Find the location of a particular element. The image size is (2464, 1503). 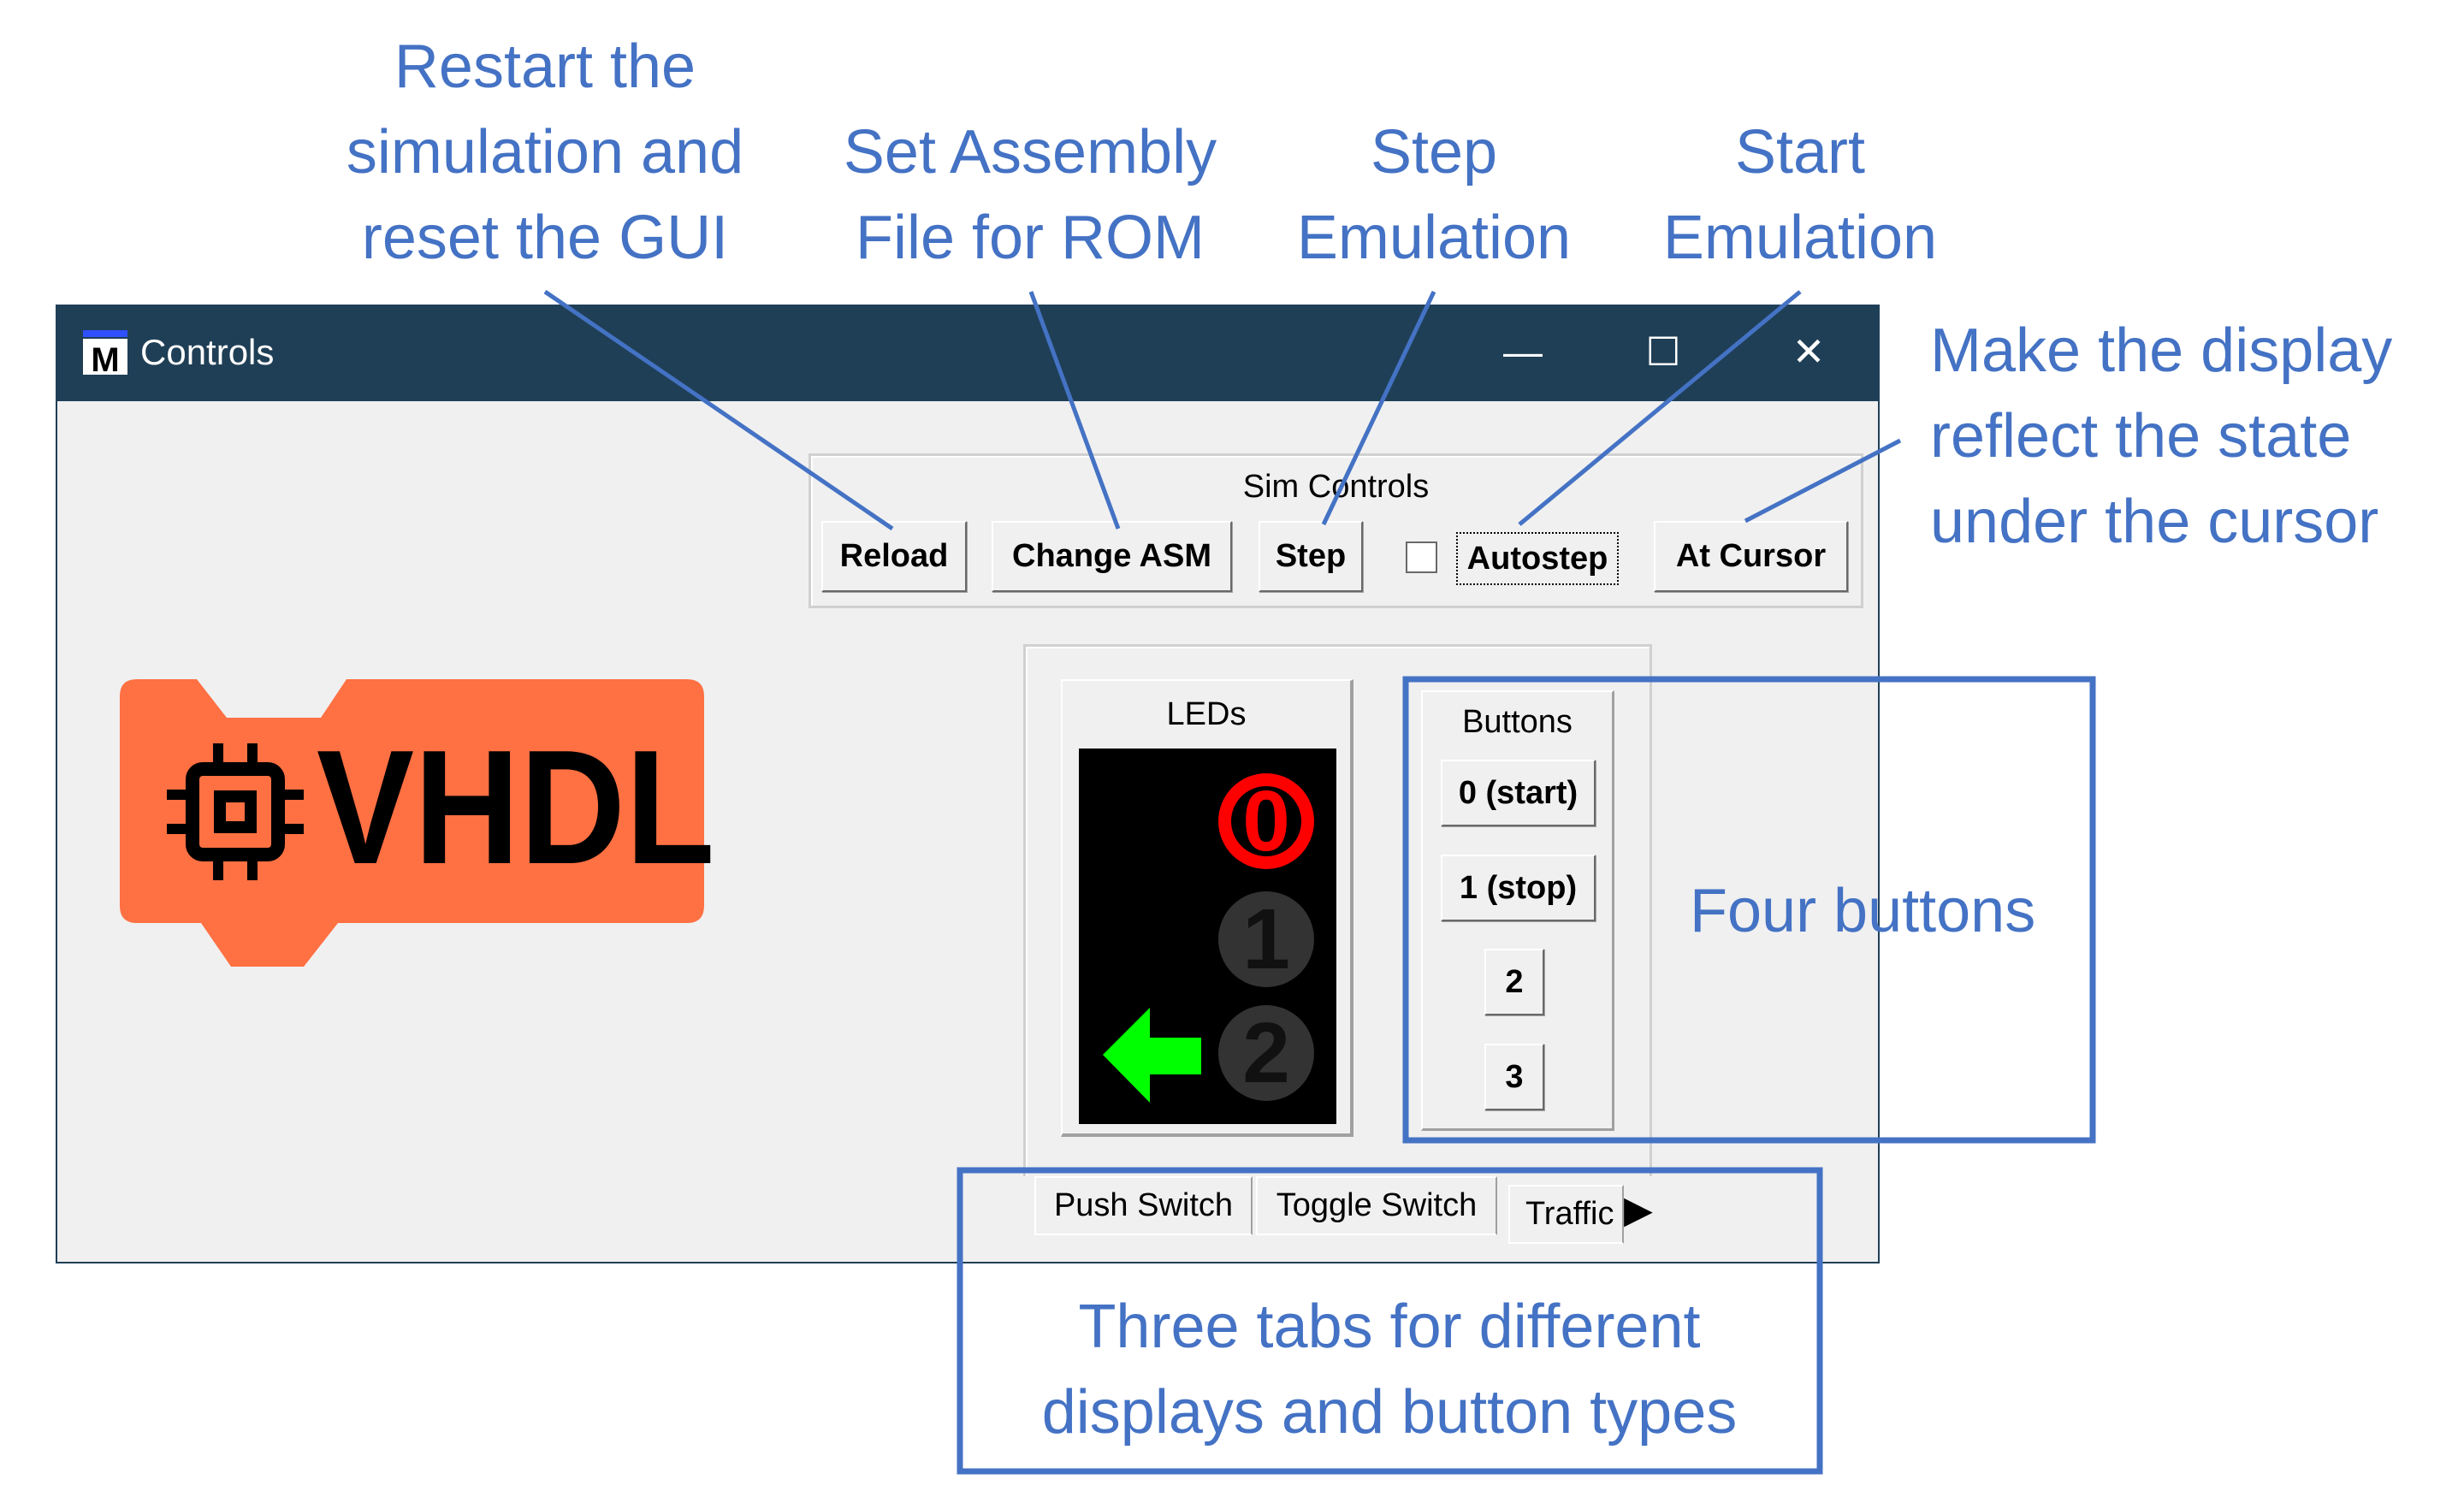

callout-line-autostep is located at coordinates (1660, 408).